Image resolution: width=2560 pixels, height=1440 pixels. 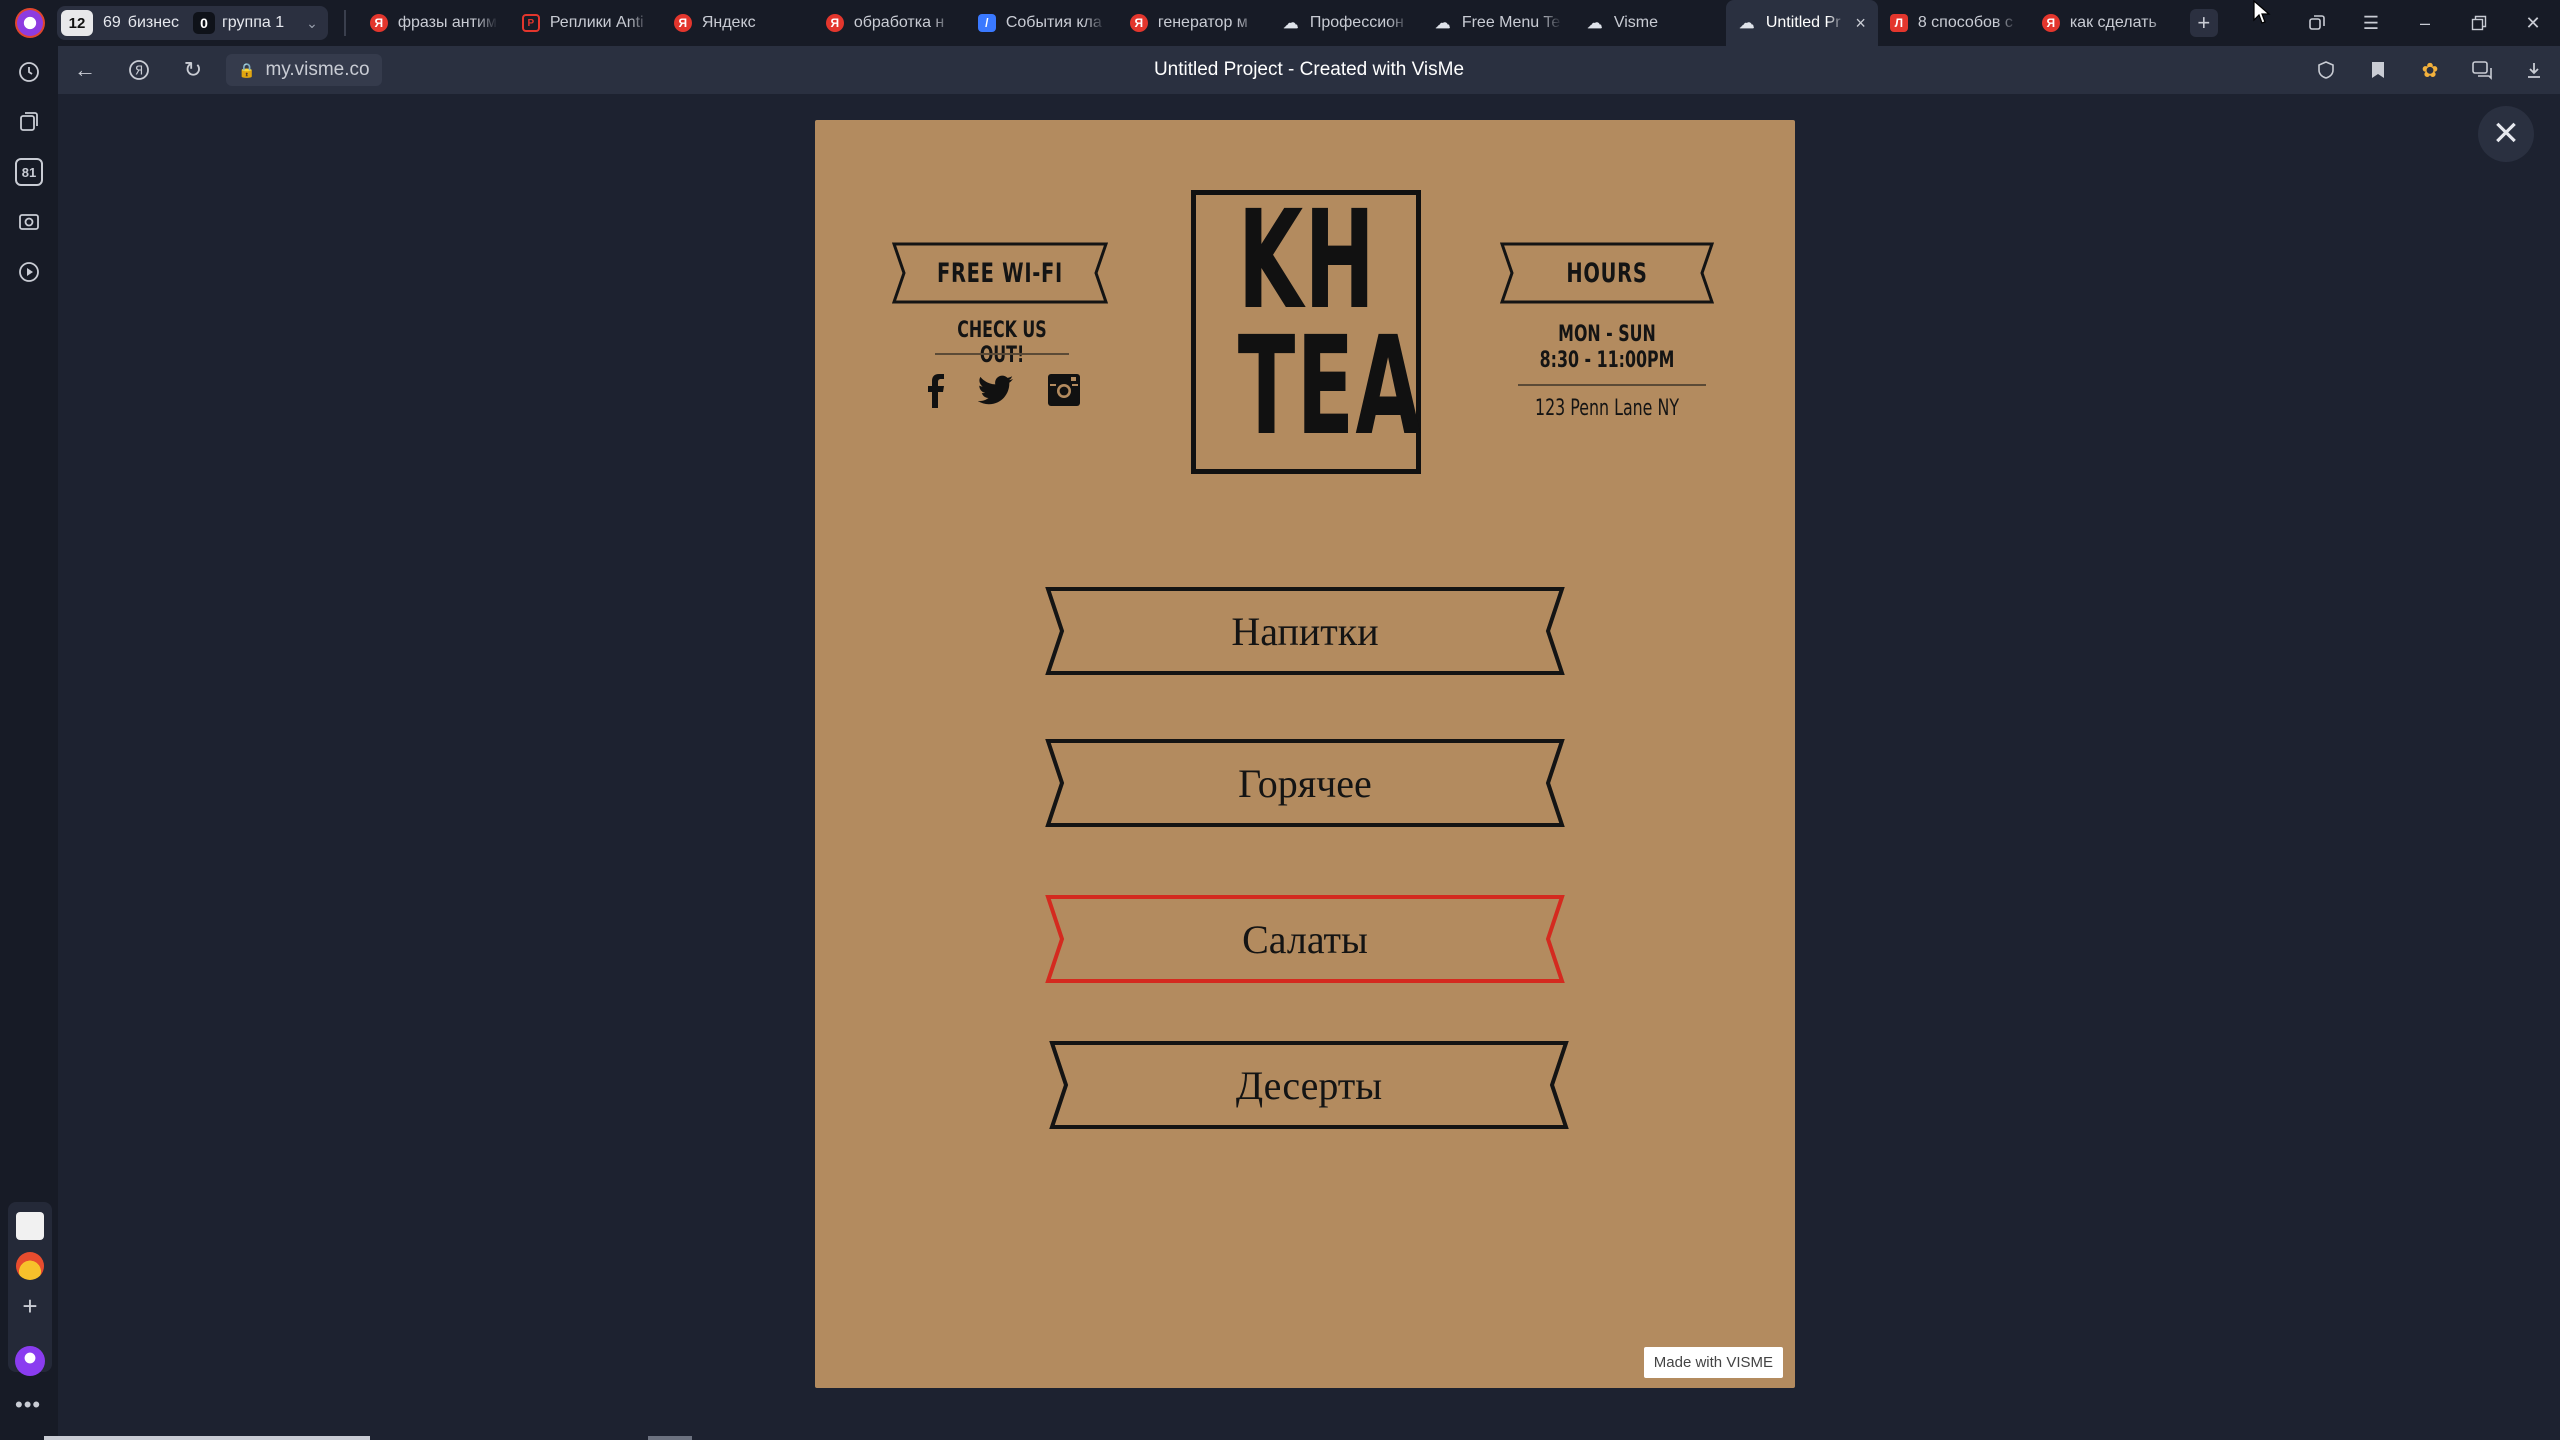 I want to click on category-ribbon: Напитки, so click(x=1305, y=631).